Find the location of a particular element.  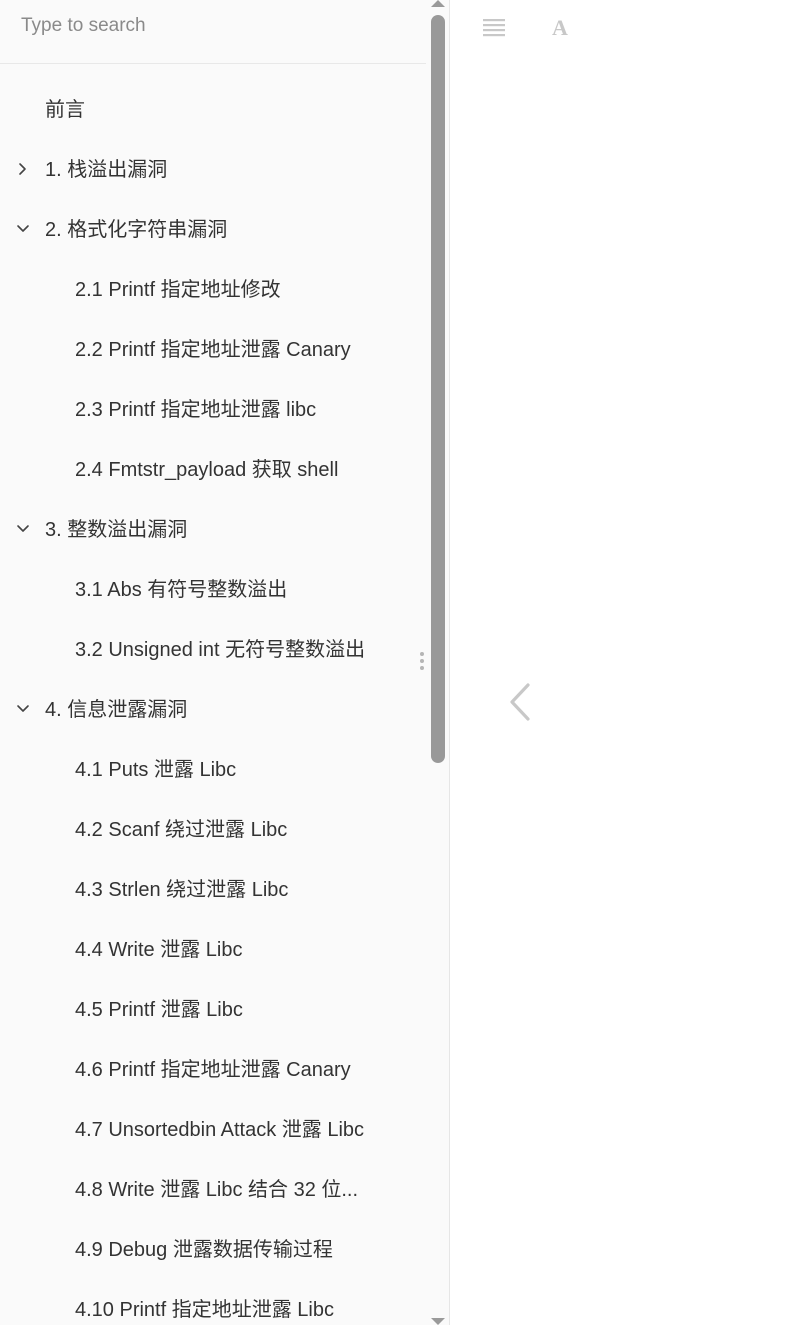

toc-item: 4.10 Printf 指定地址泄露 Libc is located at coordinates (213, 1302).